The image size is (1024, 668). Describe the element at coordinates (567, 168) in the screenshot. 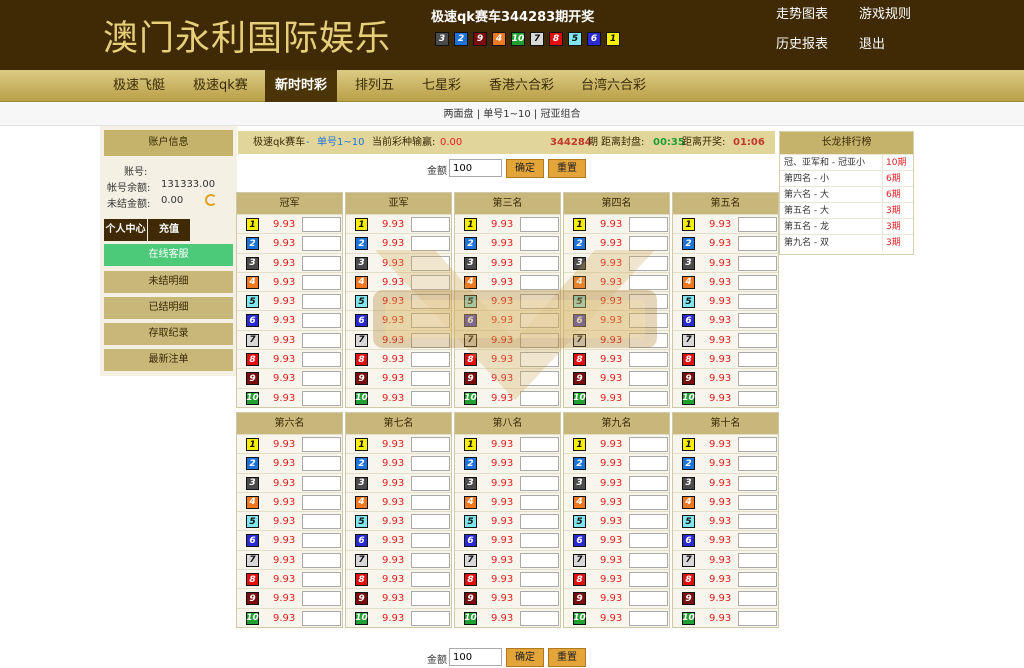

I see `reset-button: 重置` at that location.